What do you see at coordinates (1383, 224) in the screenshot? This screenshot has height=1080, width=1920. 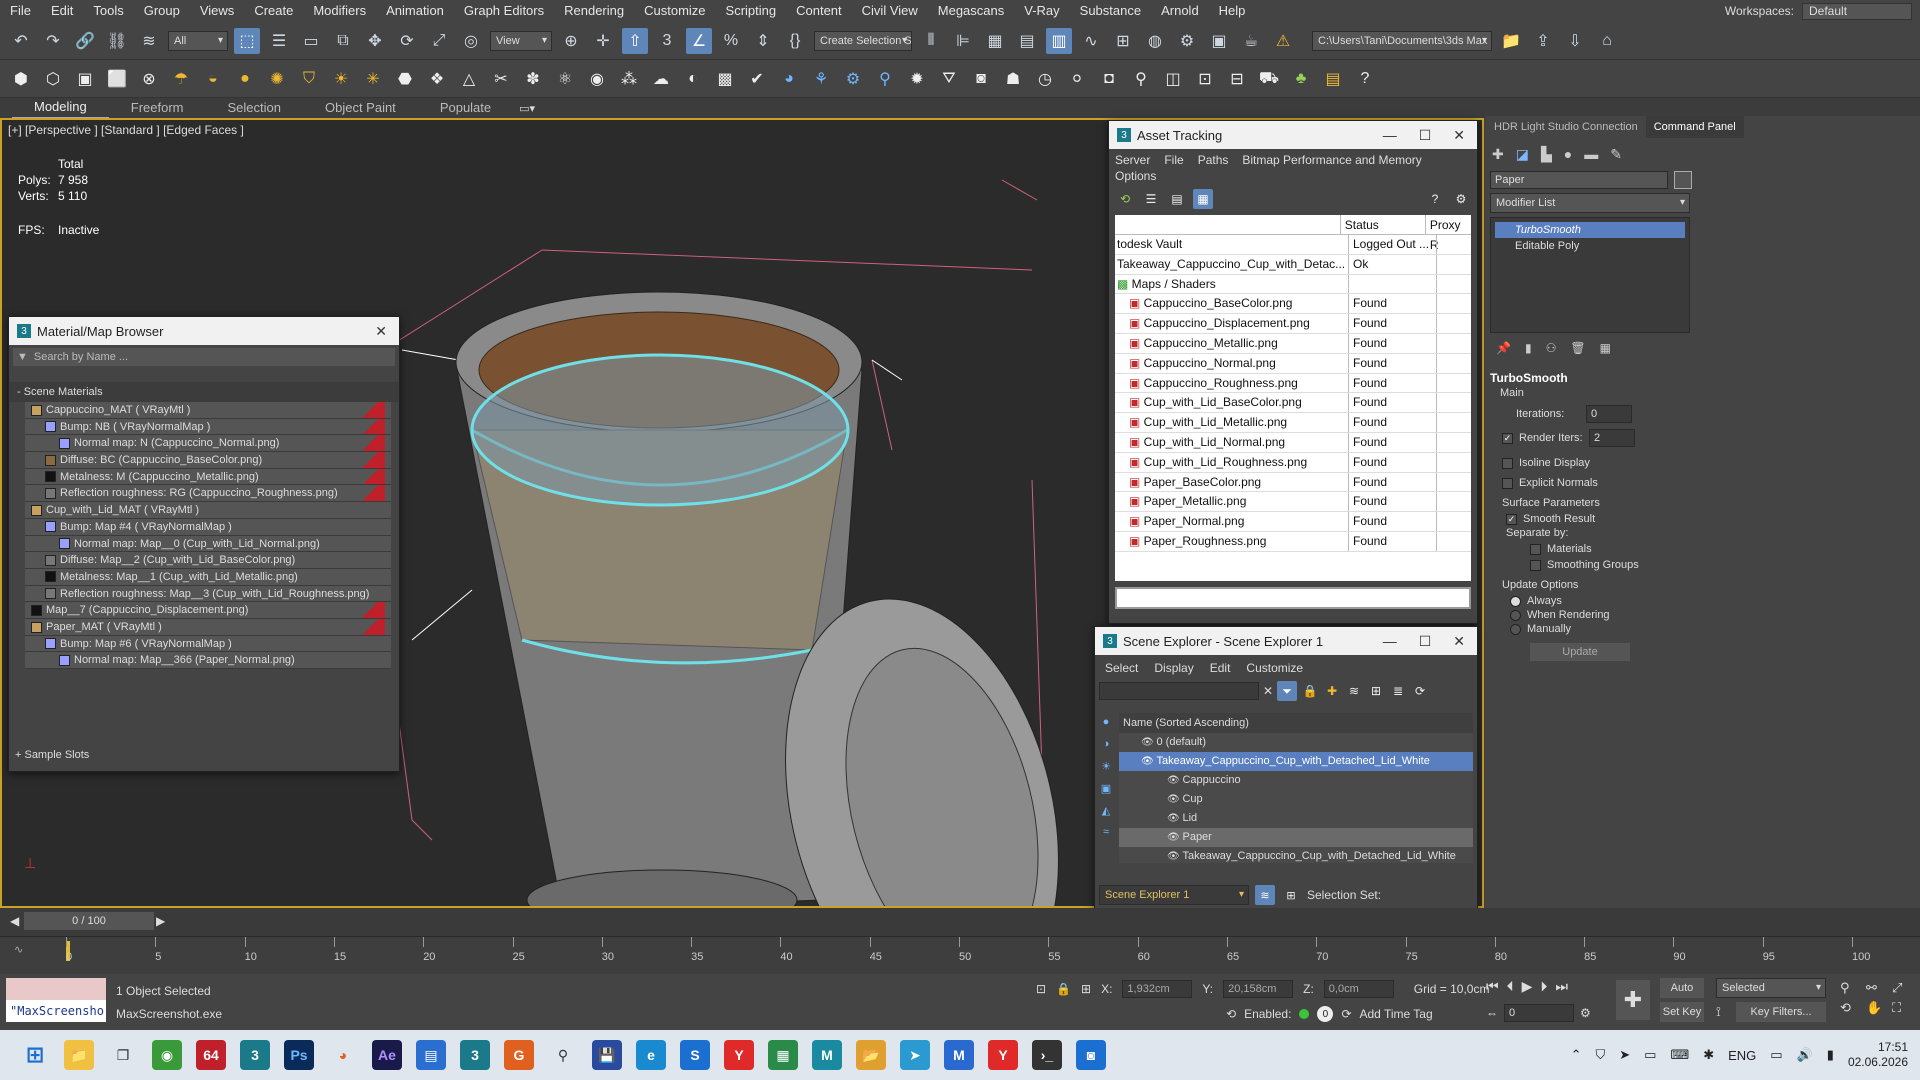 I see `status-column-header: Status` at bounding box center [1383, 224].